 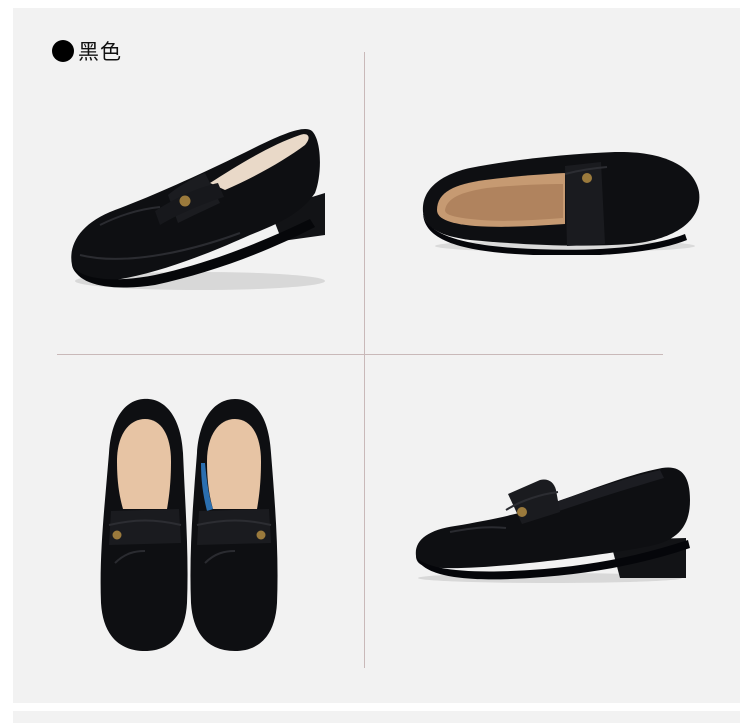 I want to click on loafer-pair-top-view, so click(x=189, y=524).